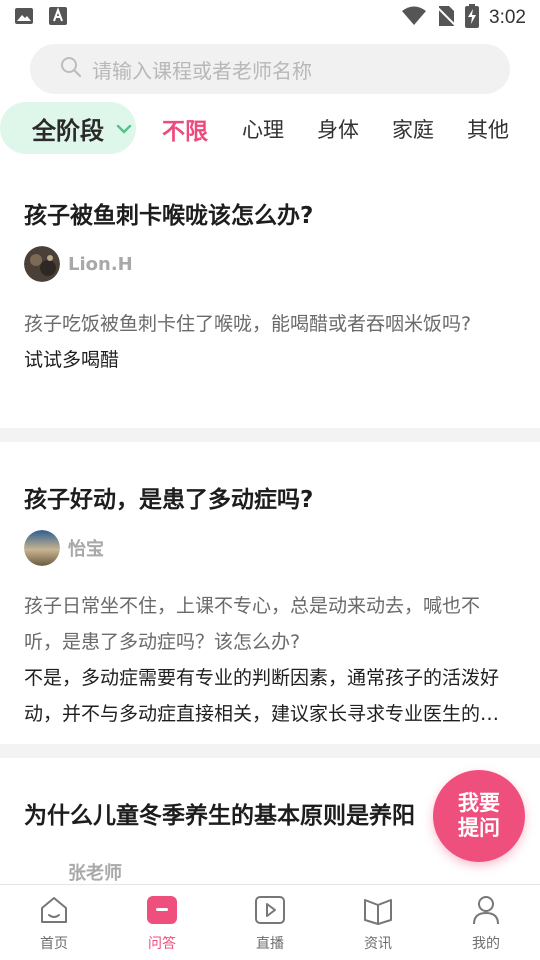 This screenshot has height=960, width=540. Describe the element at coordinates (270, 264) in the screenshot. I see `author-row: Lion.H` at that location.